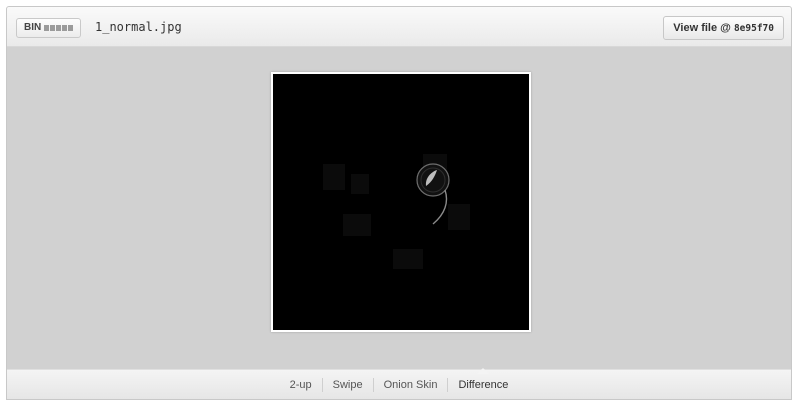 The height and width of the screenshot is (400, 792). I want to click on view-file-label: View file @, so click(702, 28).